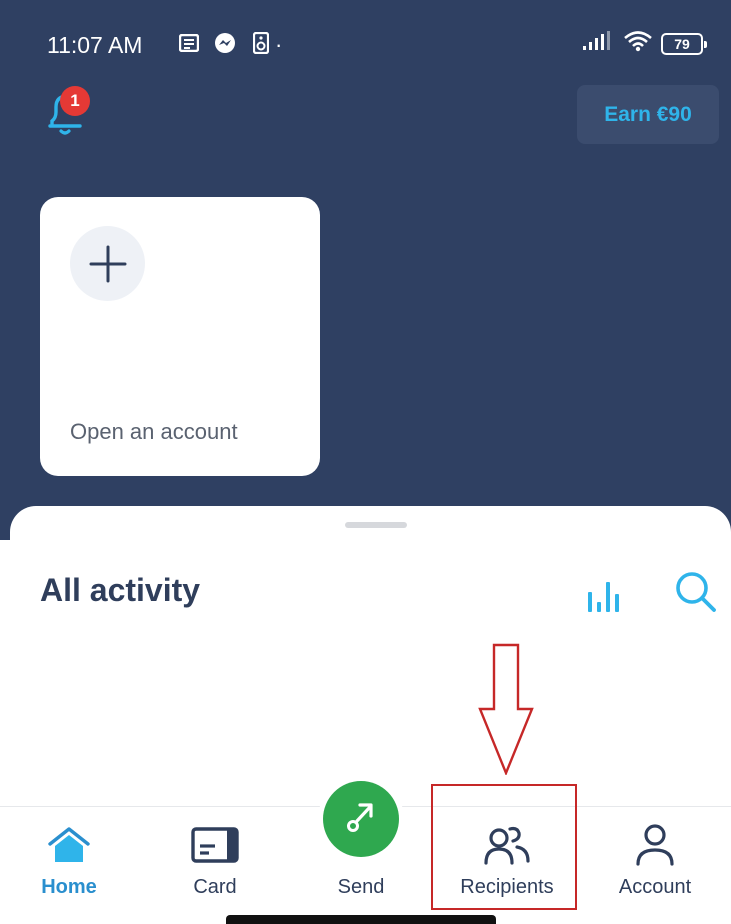 The height and width of the screenshot is (924, 731). I want to click on nav-label-account: Account, so click(655, 887).